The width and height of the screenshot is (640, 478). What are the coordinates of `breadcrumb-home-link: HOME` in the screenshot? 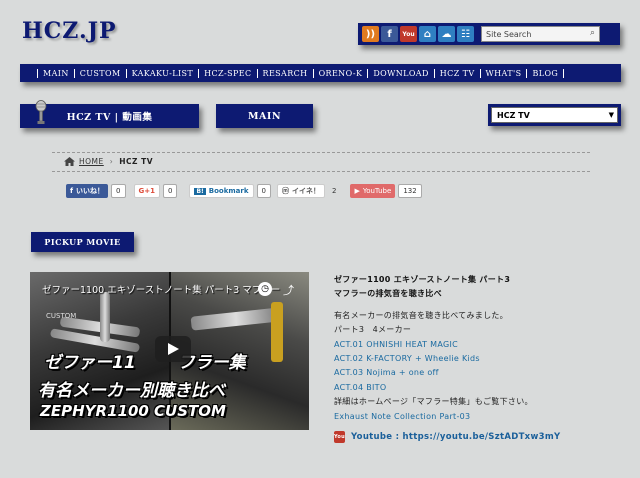 It's located at (91, 161).